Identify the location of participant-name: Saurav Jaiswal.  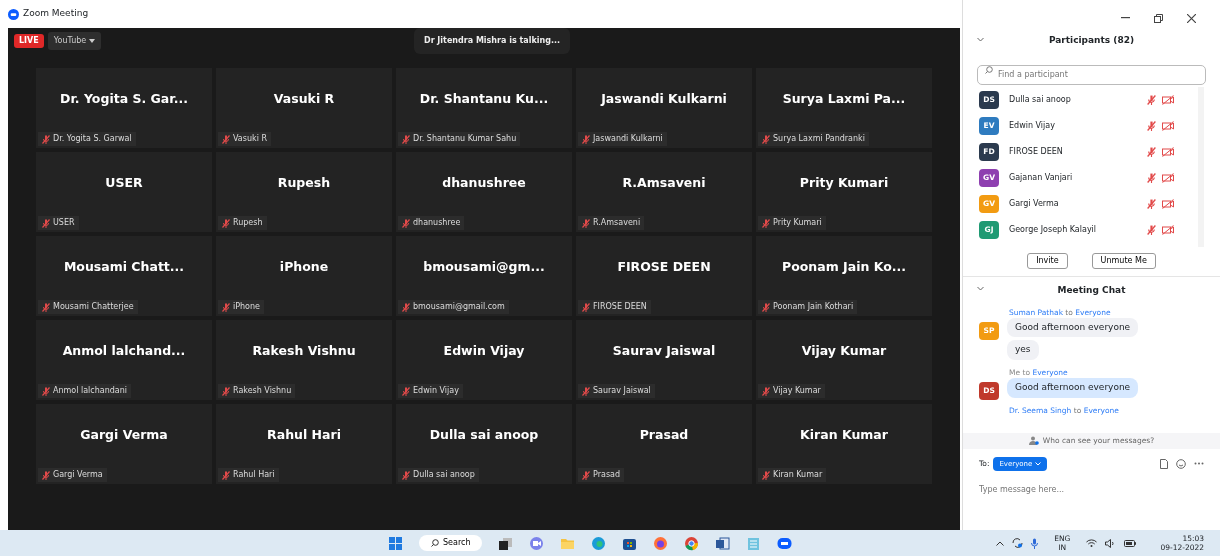
(664, 350).